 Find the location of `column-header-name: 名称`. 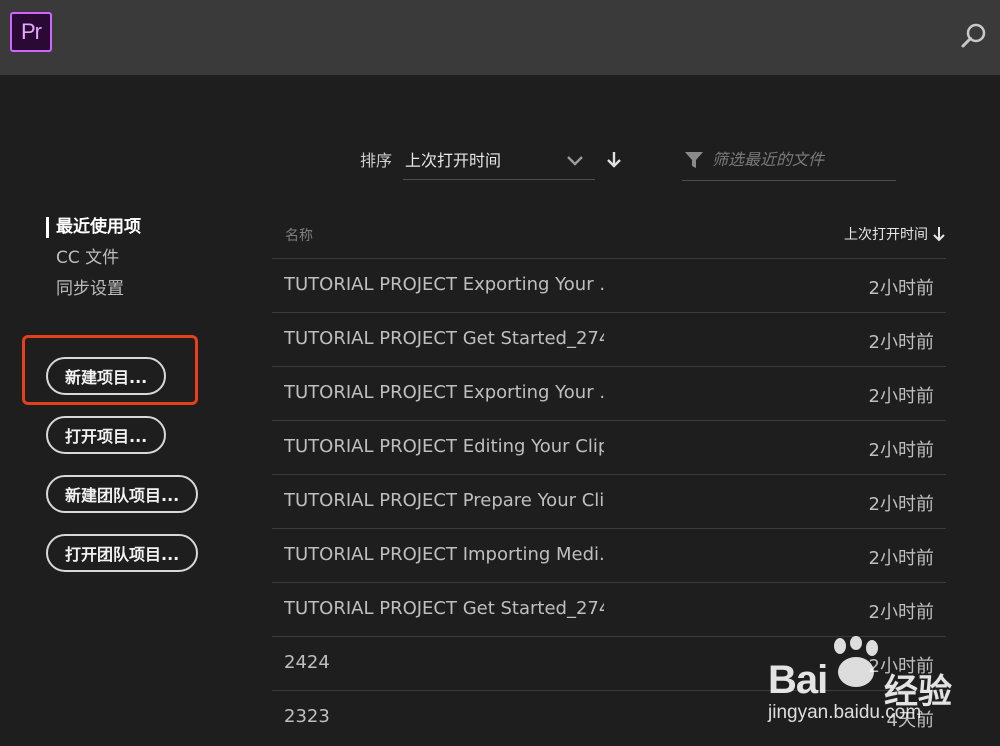

column-header-name: 名称 is located at coordinates (299, 235).